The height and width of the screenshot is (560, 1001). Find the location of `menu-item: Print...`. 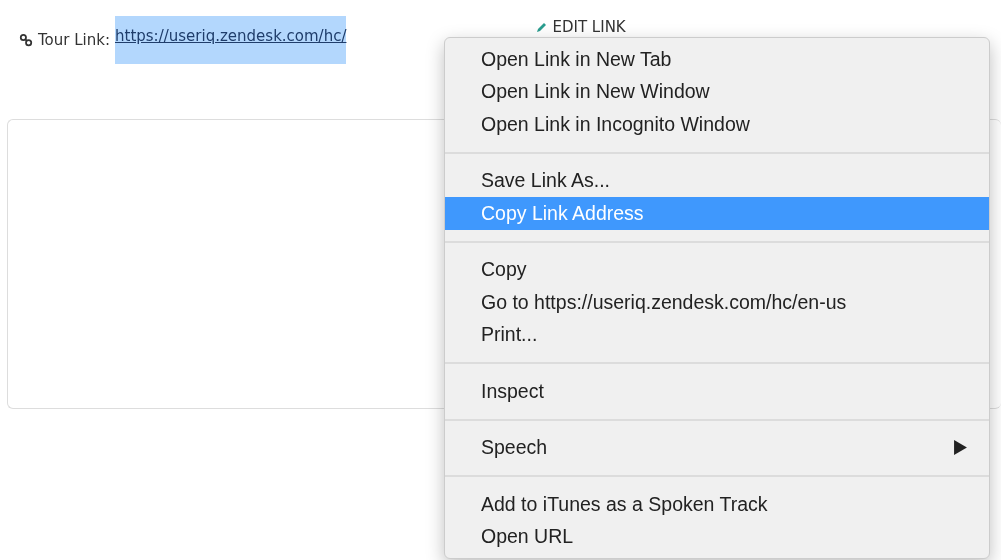

menu-item: Print... is located at coordinates (717, 334).